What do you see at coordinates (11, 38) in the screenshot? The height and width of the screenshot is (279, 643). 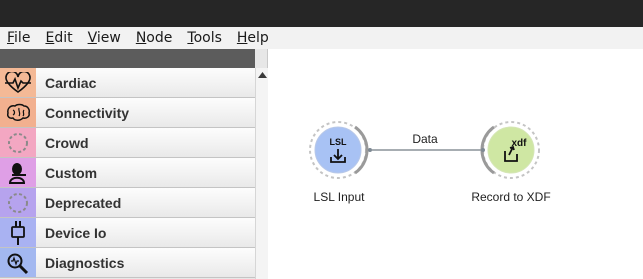 I see `menu-file-mnemonic: F` at bounding box center [11, 38].